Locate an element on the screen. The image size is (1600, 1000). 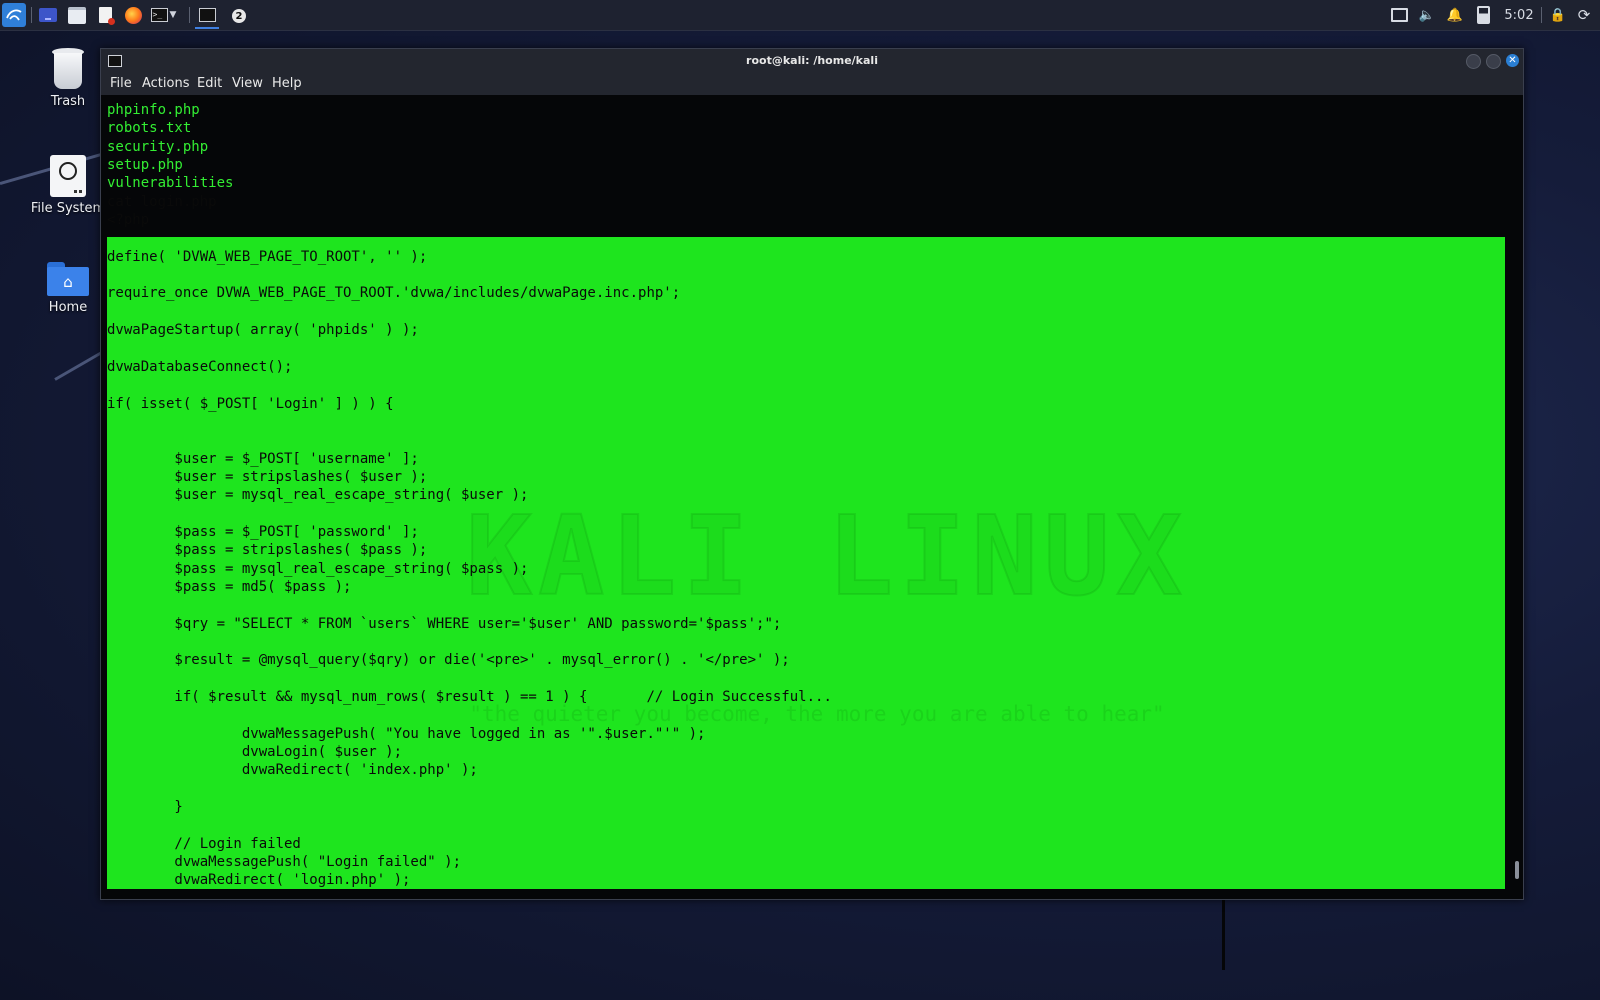
drive-icon is located at coordinates (68, 176).